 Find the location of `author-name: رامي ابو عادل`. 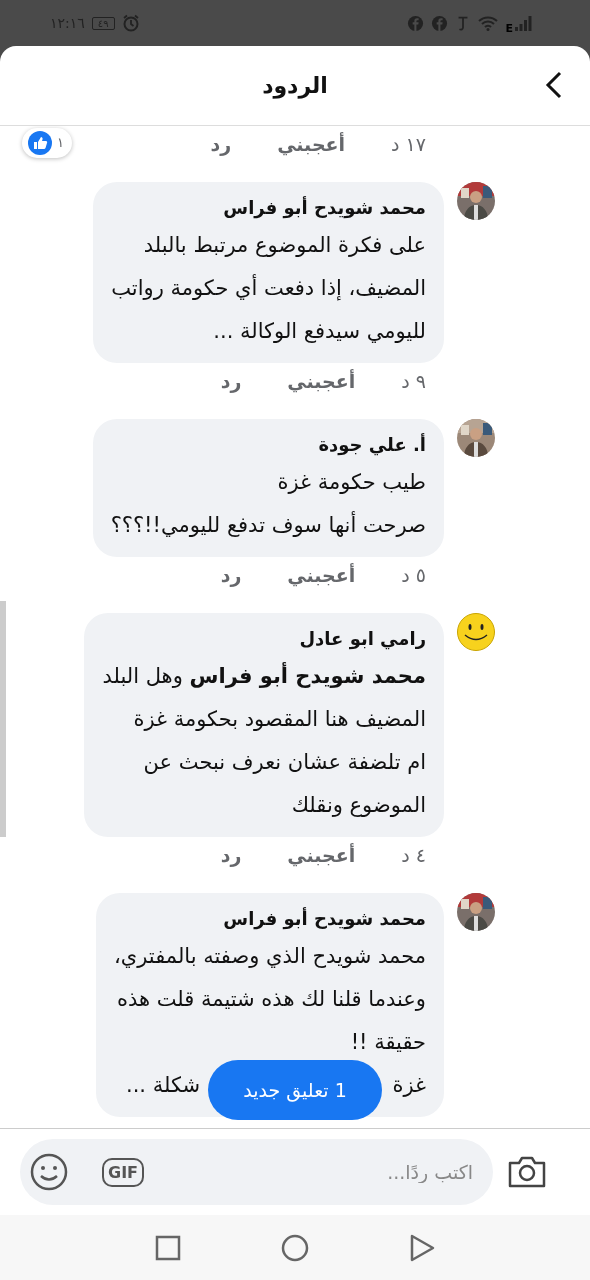

author-name: رامي ابو عادل is located at coordinates (264, 639).